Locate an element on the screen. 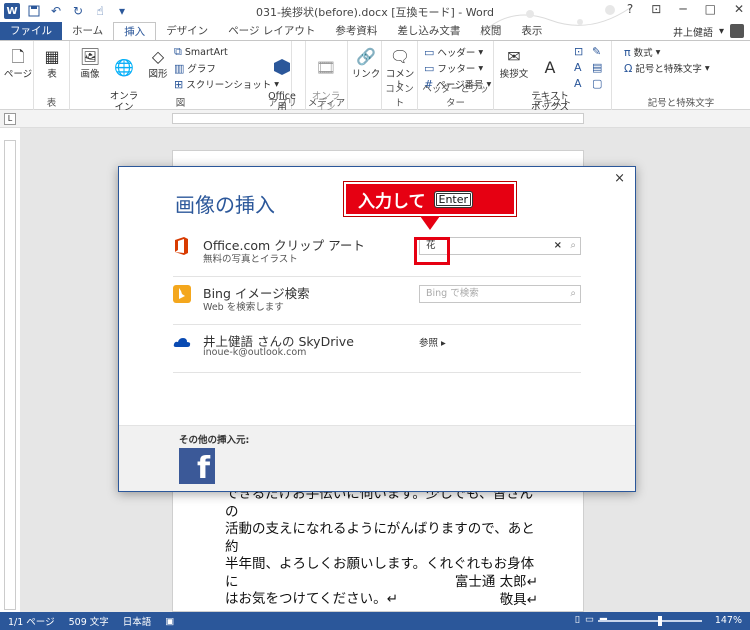 The image size is (750, 630). help-icon: ? is located at coordinates (630, 9).